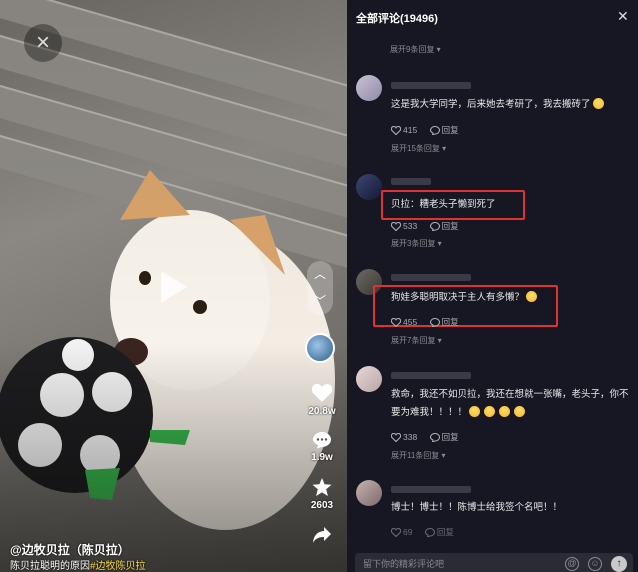  I want to click on expand-replies-link: 展开9条回复 ▾, so click(415, 49).